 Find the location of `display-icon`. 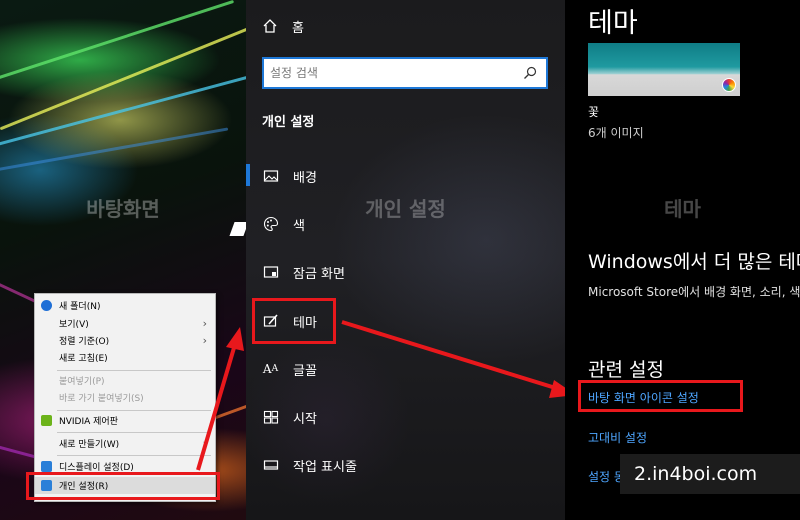

display-icon is located at coordinates (46, 466).